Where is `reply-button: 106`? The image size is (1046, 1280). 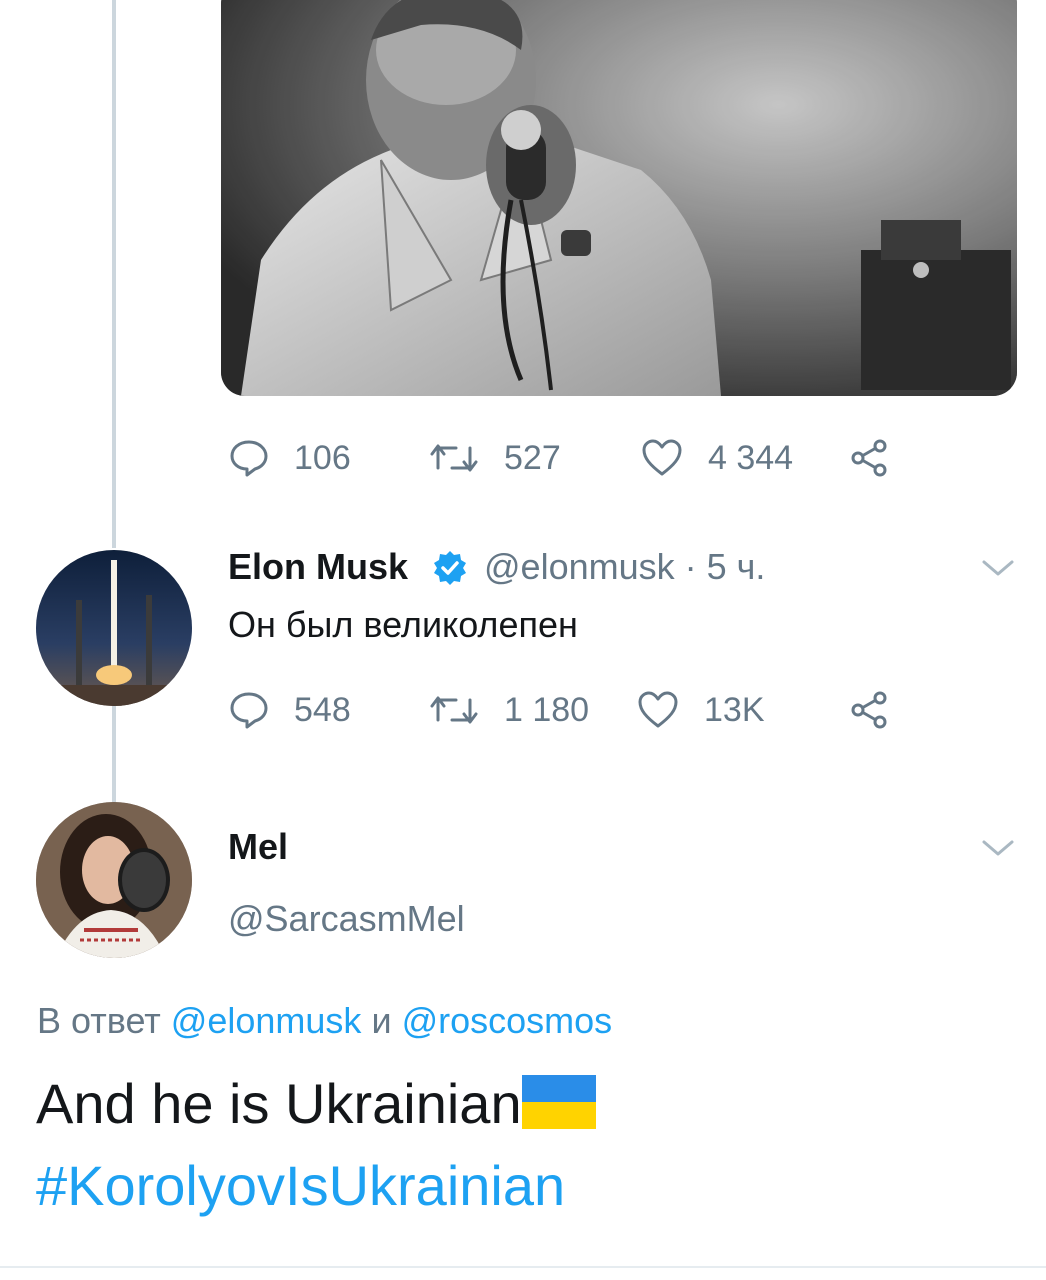
reply-button: 106 is located at coordinates (289, 458).